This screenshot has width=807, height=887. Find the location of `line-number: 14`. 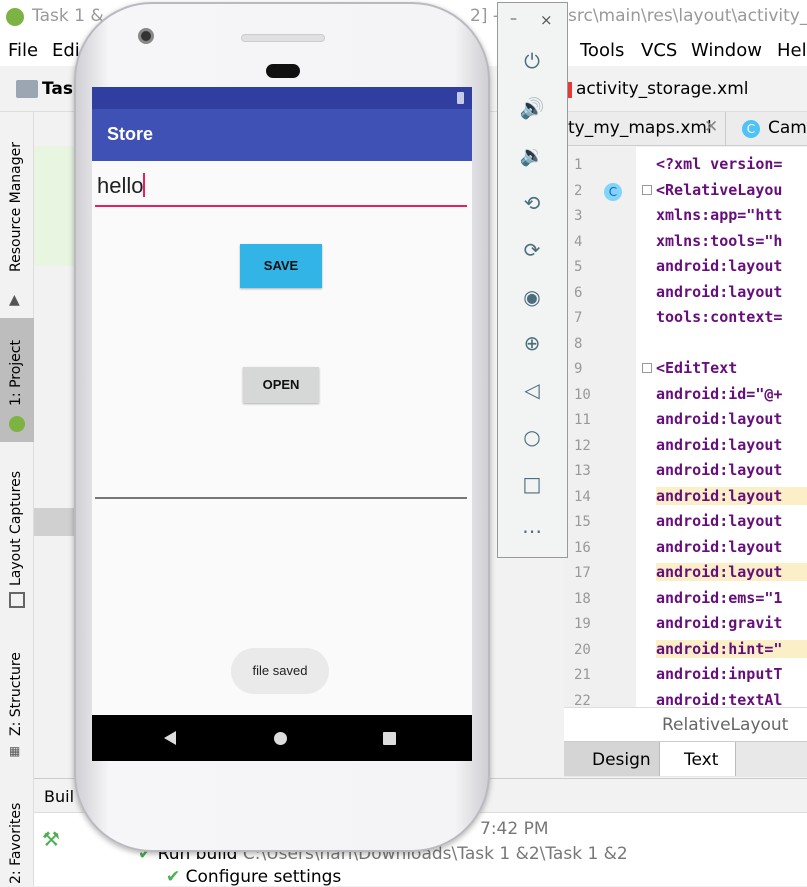

line-number: 14 is located at coordinates (582, 496).